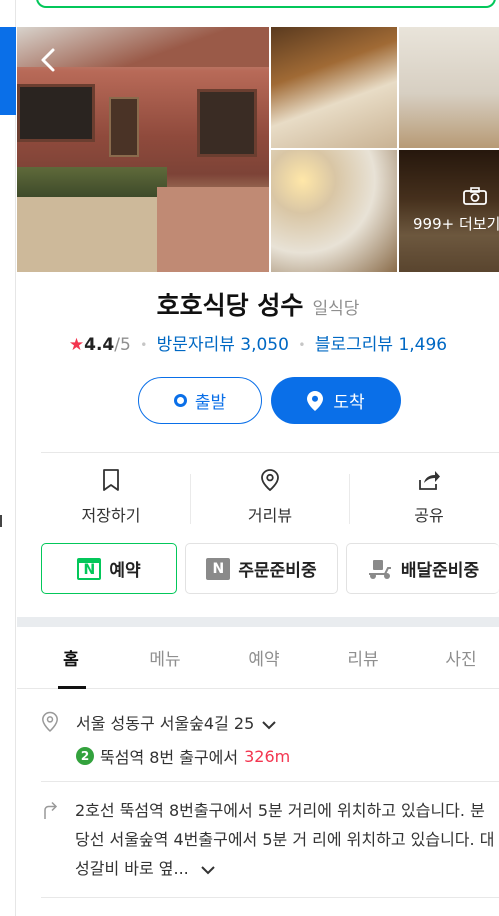 Image resolution: width=499 pixels, height=916 pixels. Describe the element at coordinates (111, 480) in the screenshot. I see `bookmark-icon` at that location.